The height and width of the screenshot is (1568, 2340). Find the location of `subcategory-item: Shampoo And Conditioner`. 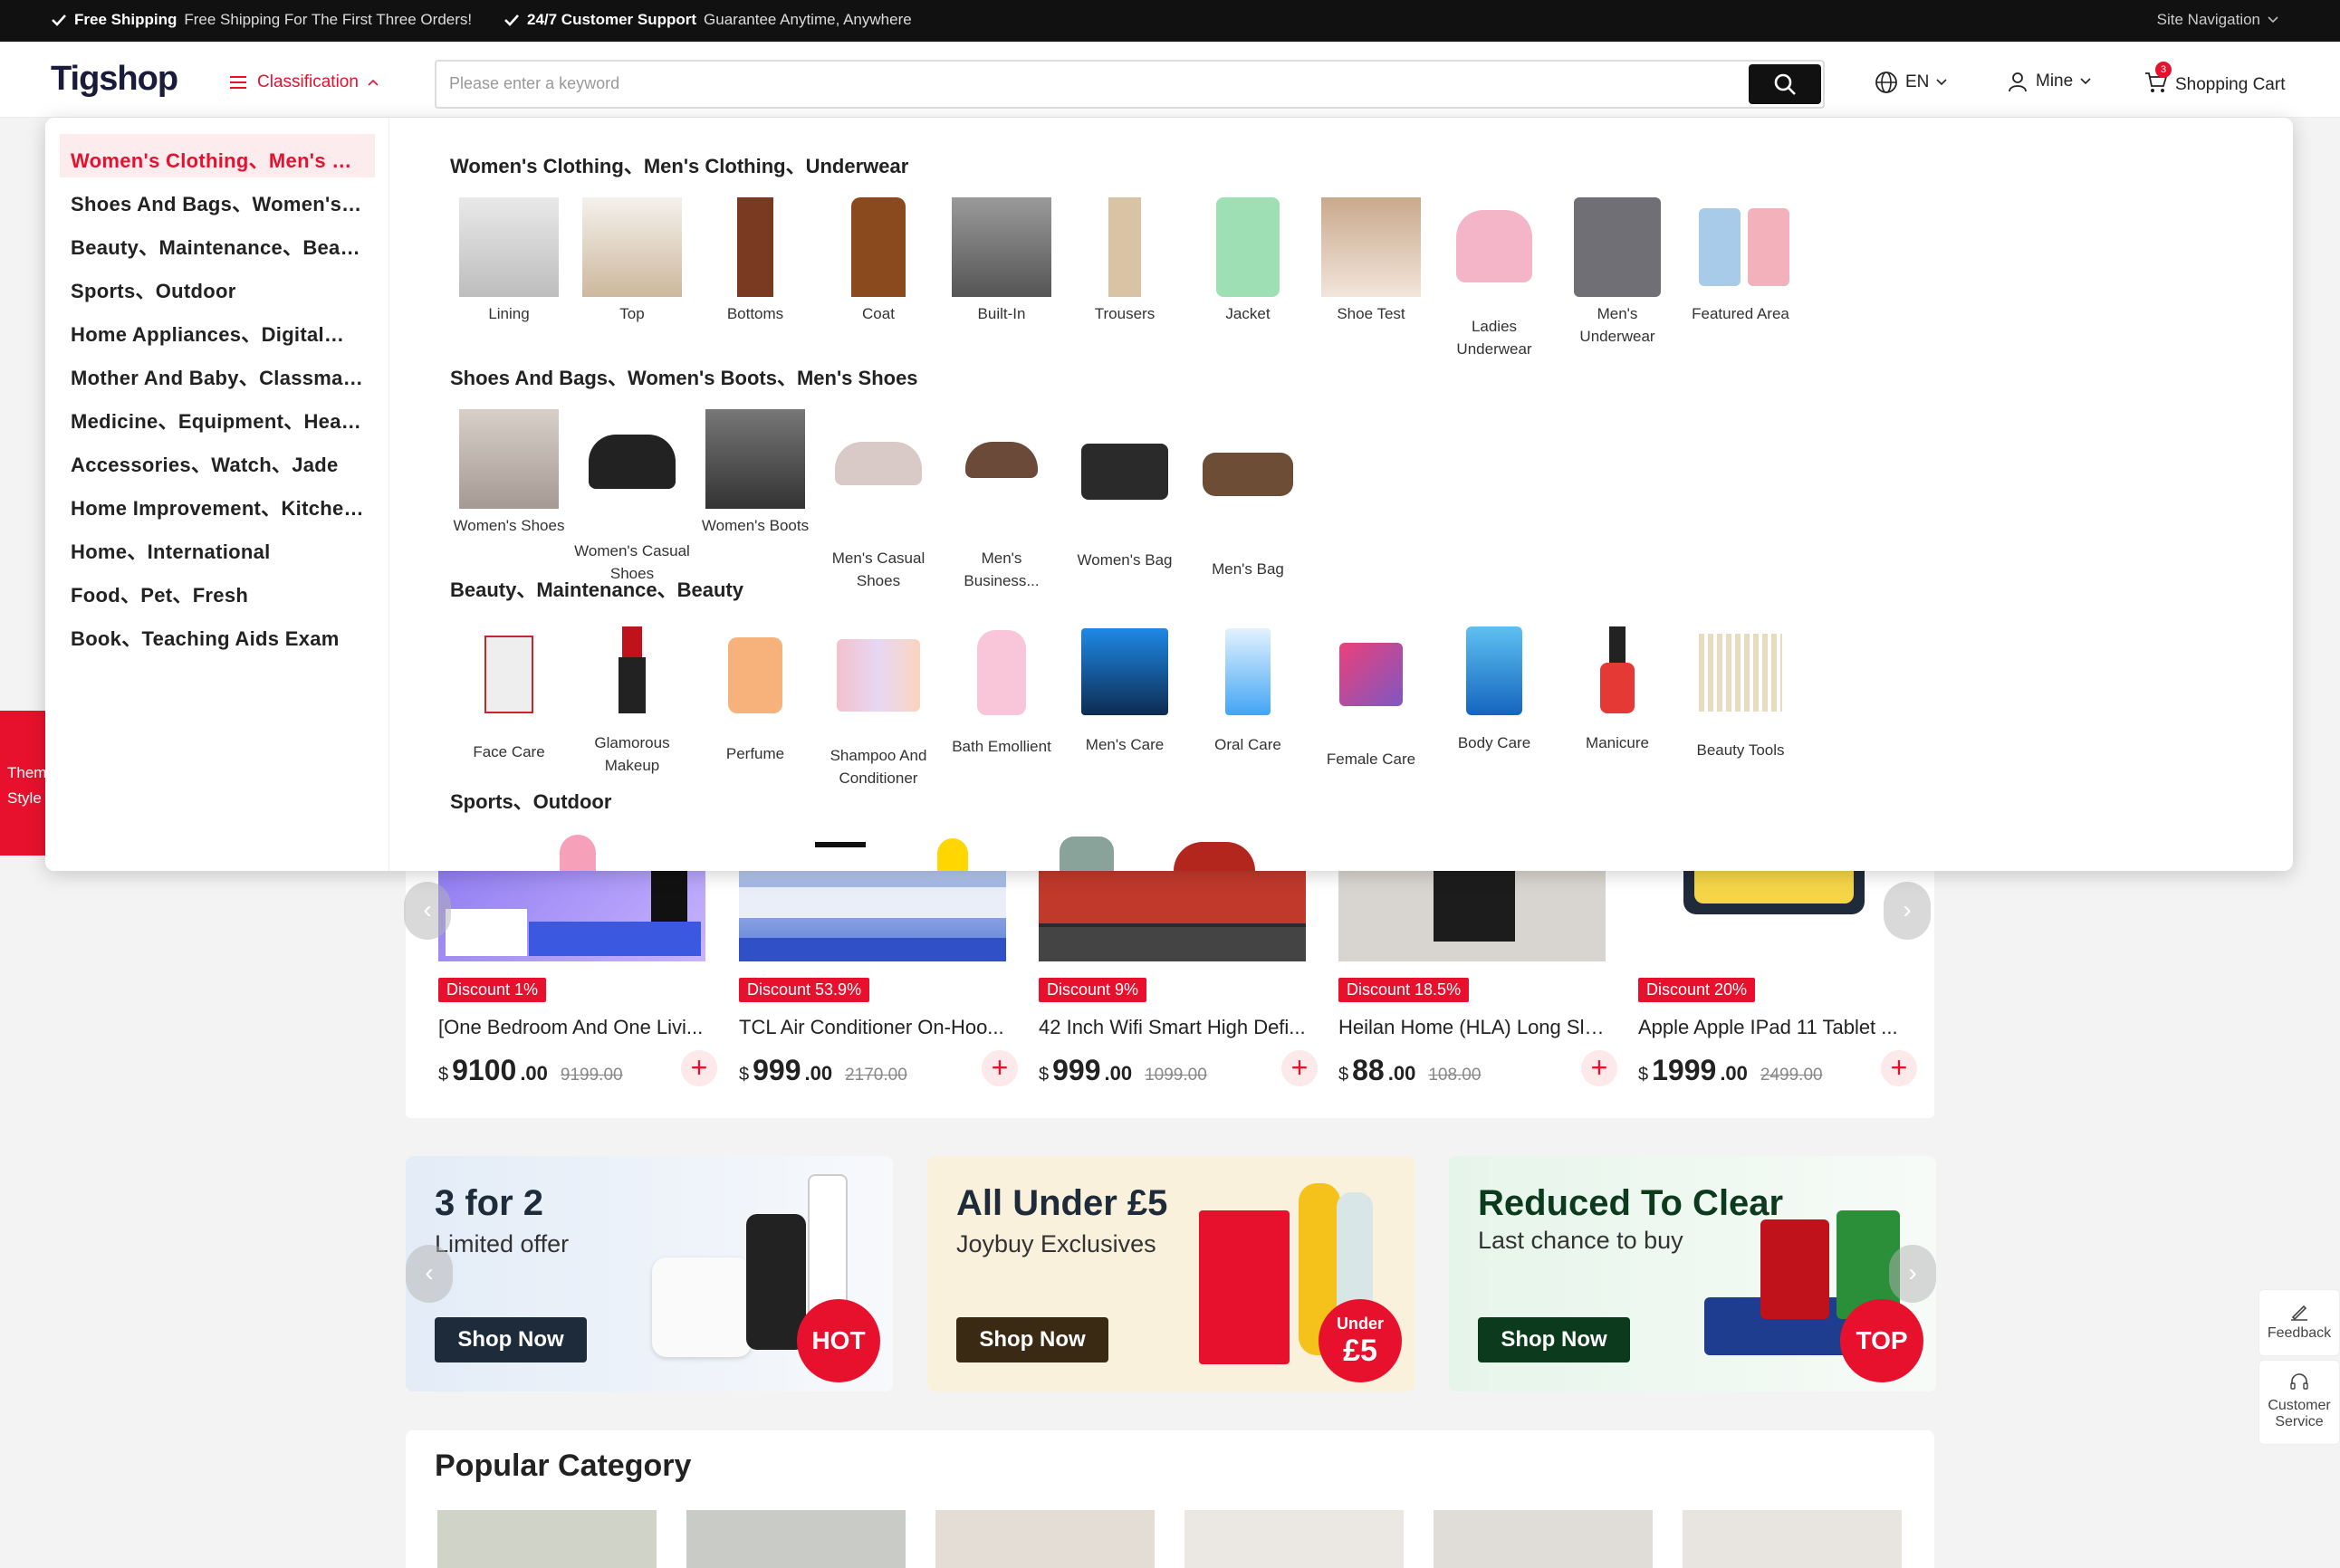

subcategory-item: Shampoo And Conditioner is located at coordinates (879, 705).